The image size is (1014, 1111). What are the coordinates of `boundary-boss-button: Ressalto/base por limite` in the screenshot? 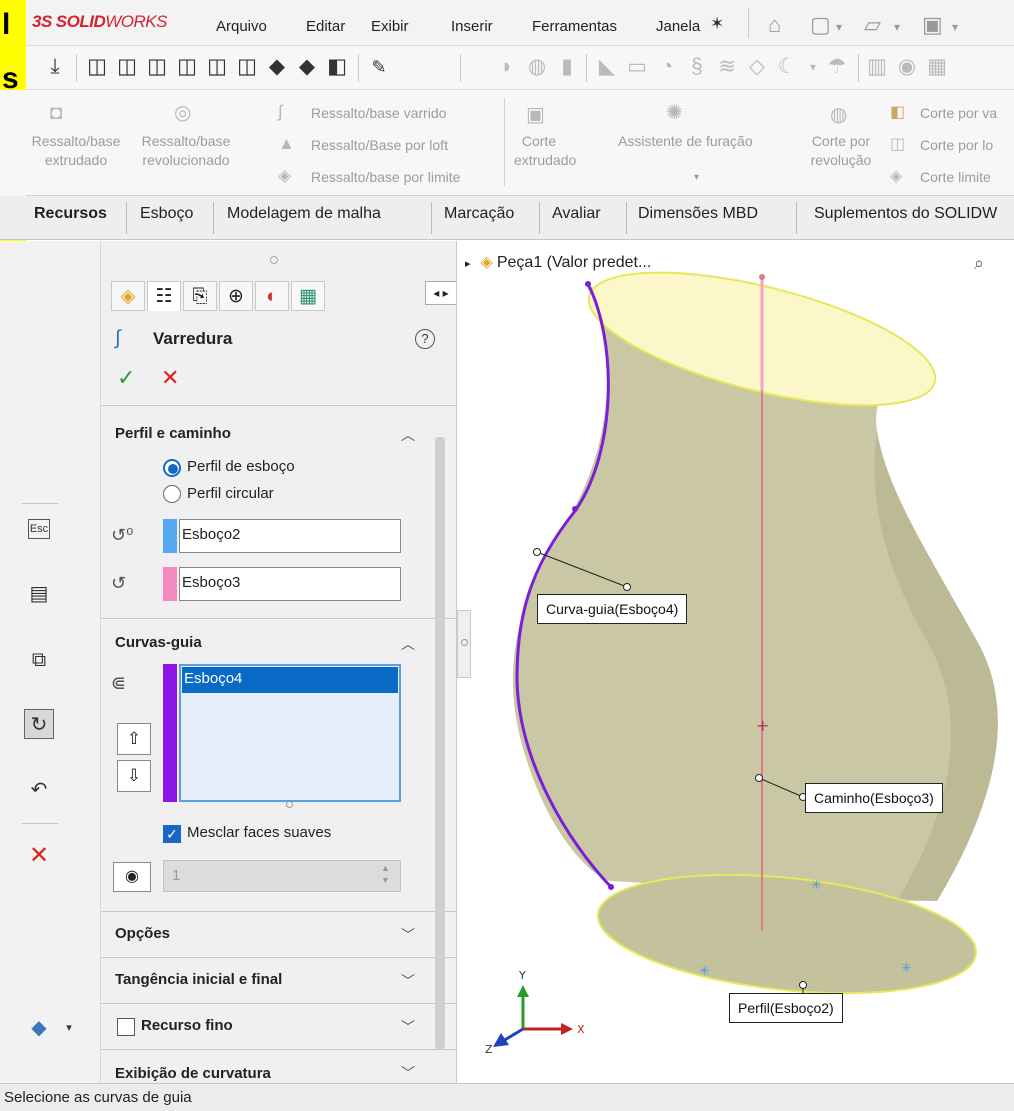 It's located at (385, 177).